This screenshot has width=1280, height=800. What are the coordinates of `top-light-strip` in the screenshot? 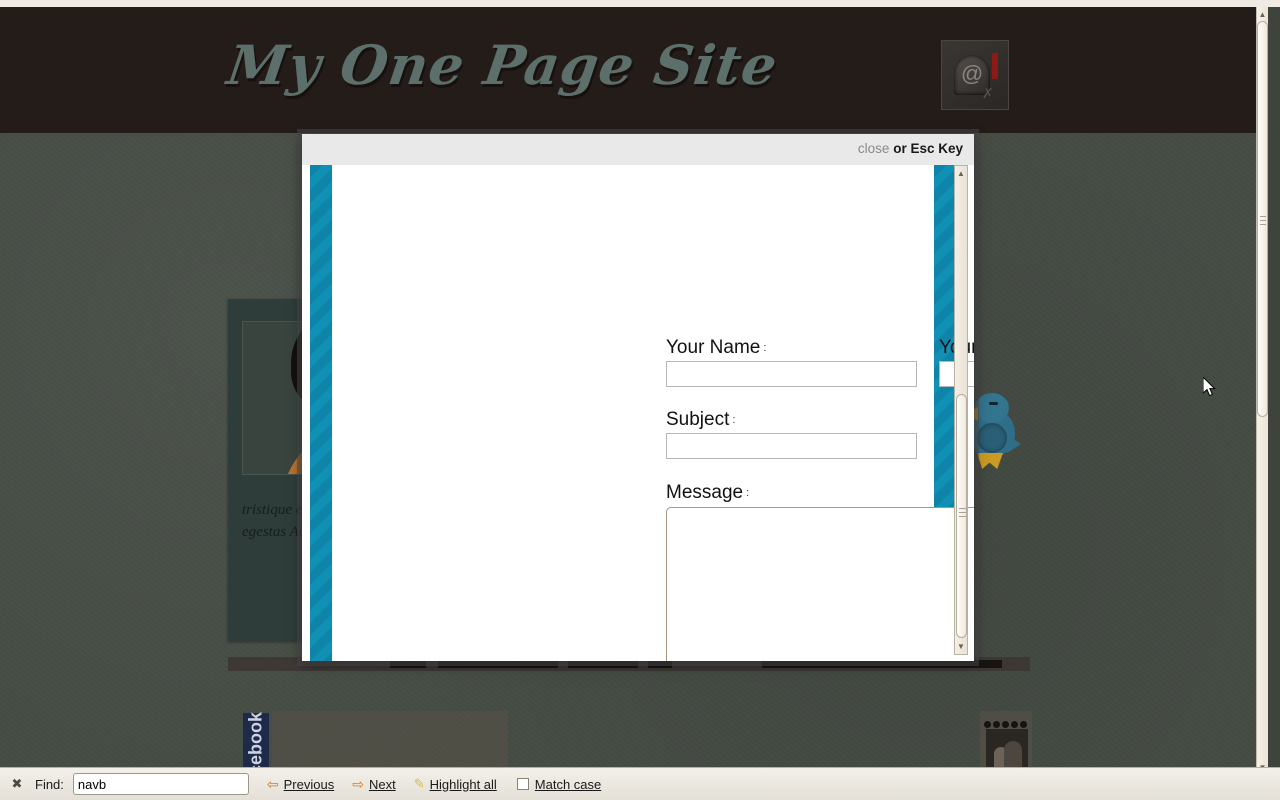 It's located at (640, 3).